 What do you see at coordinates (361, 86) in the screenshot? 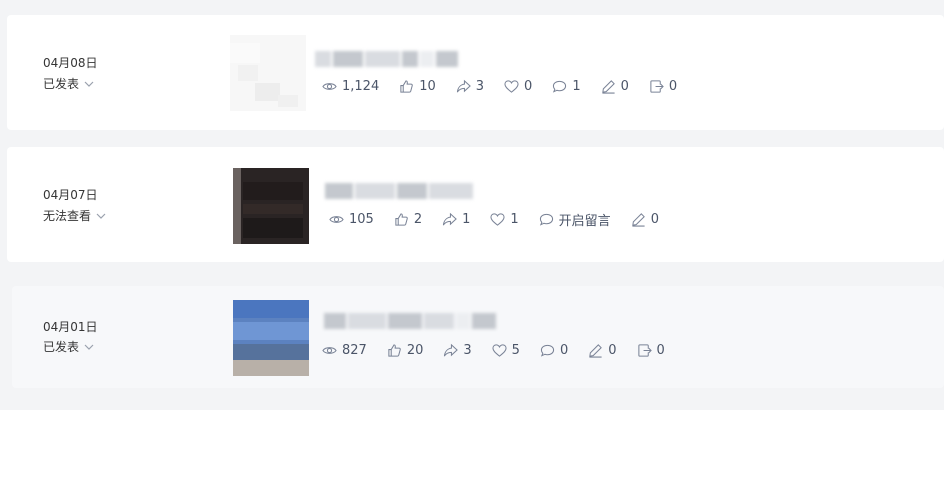
I see `views-count: 1,124` at bounding box center [361, 86].